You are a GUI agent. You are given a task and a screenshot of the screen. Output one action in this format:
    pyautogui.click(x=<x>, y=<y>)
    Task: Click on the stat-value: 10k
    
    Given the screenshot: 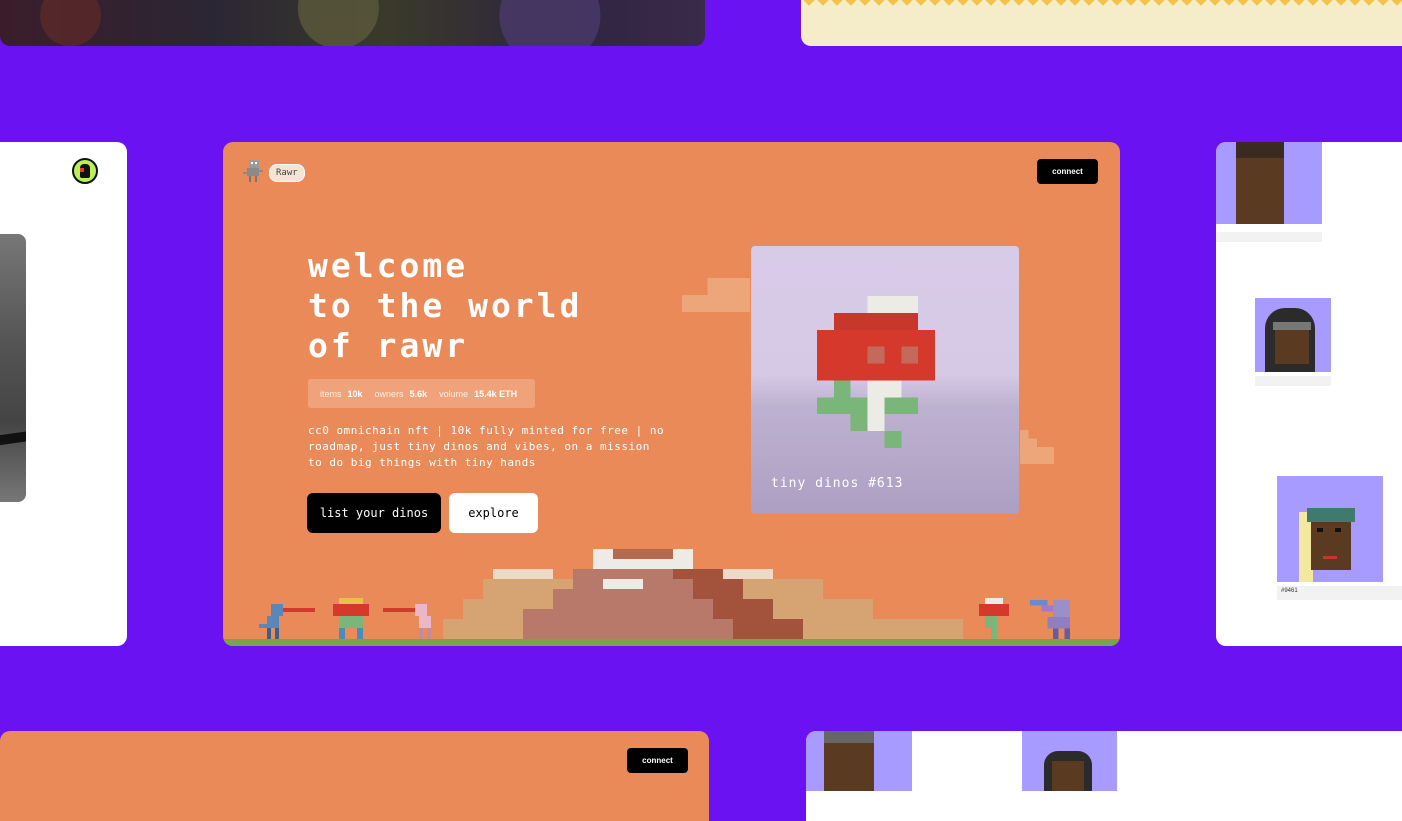 What is the action you would take?
    pyautogui.click(x=355, y=393)
    